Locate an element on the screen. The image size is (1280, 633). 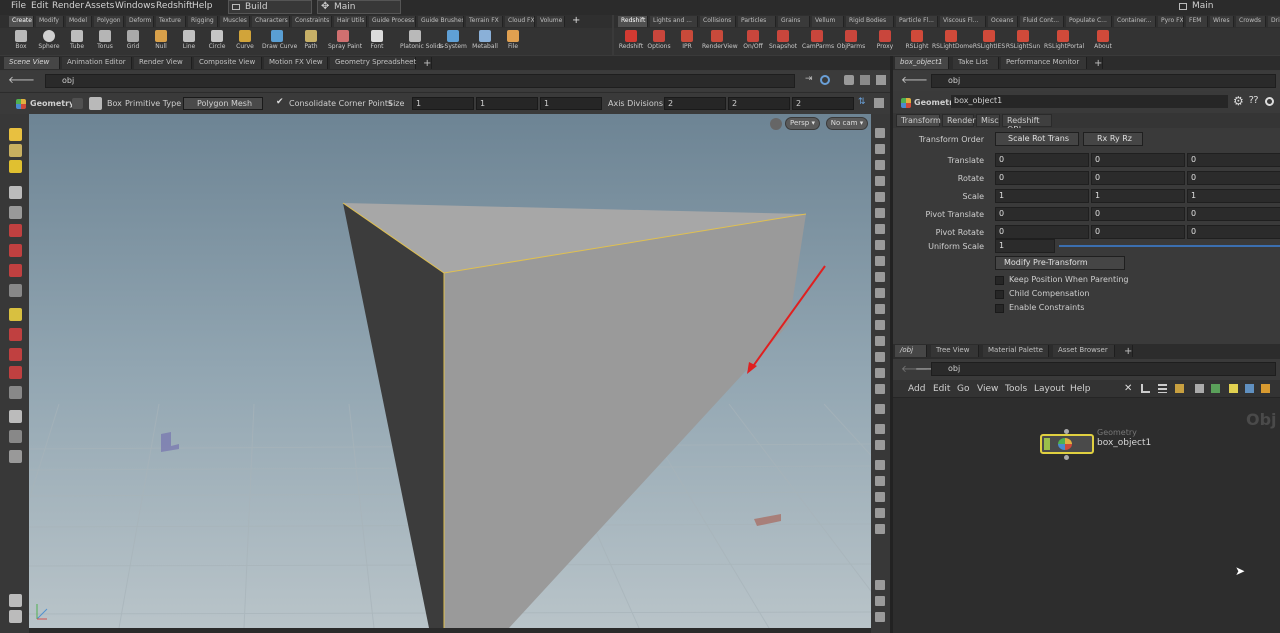
net-folder-icon is located at coordinates (1265, 388).